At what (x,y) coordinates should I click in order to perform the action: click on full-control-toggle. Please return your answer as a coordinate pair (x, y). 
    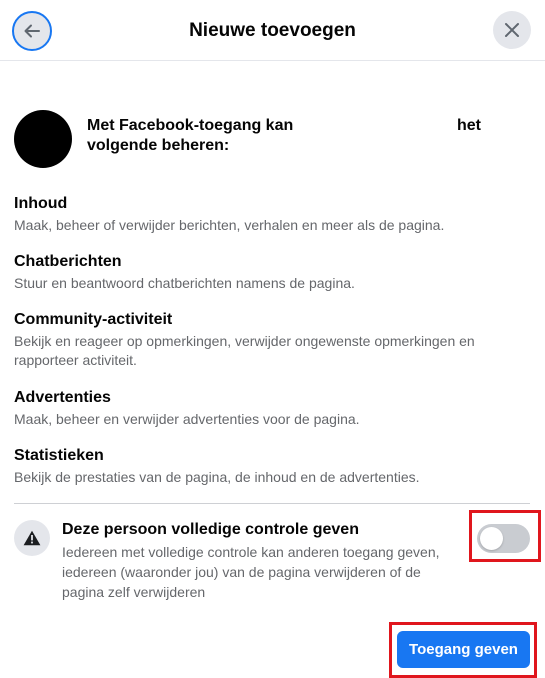
    Looking at the image, I should click on (503, 538).